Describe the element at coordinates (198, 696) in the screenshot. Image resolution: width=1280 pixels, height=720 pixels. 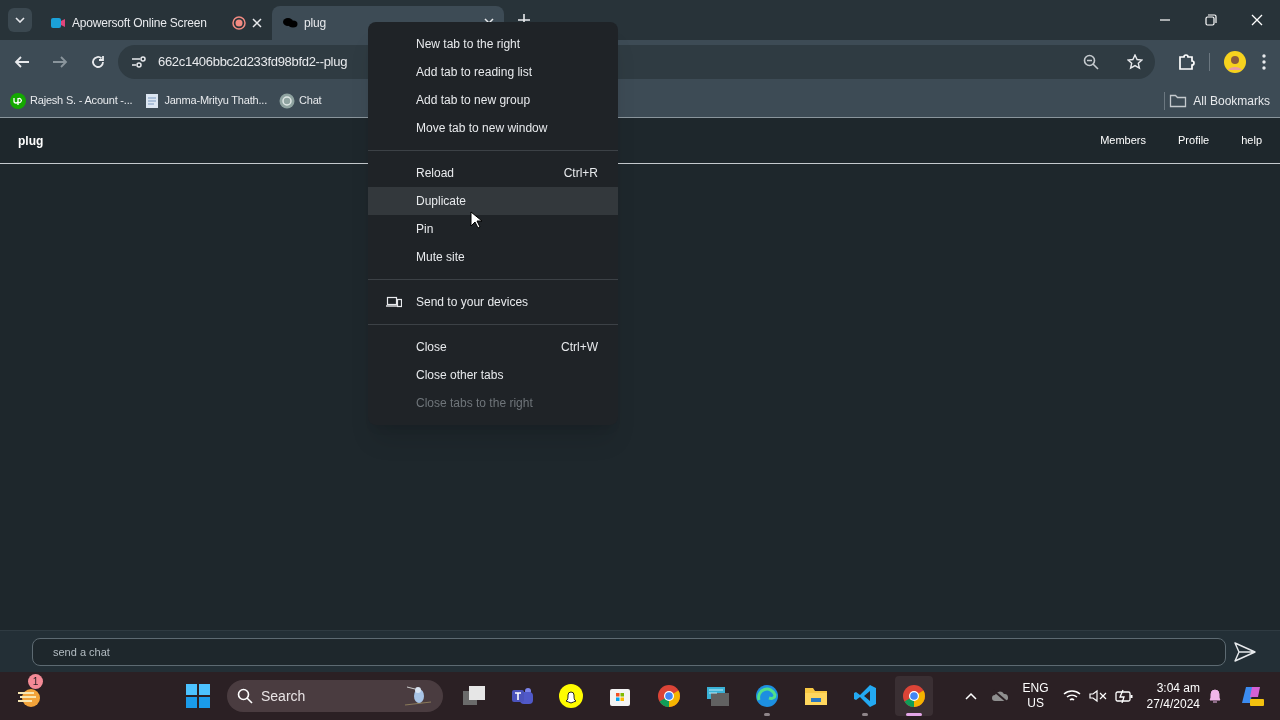
I see `windows-start-icon` at that location.